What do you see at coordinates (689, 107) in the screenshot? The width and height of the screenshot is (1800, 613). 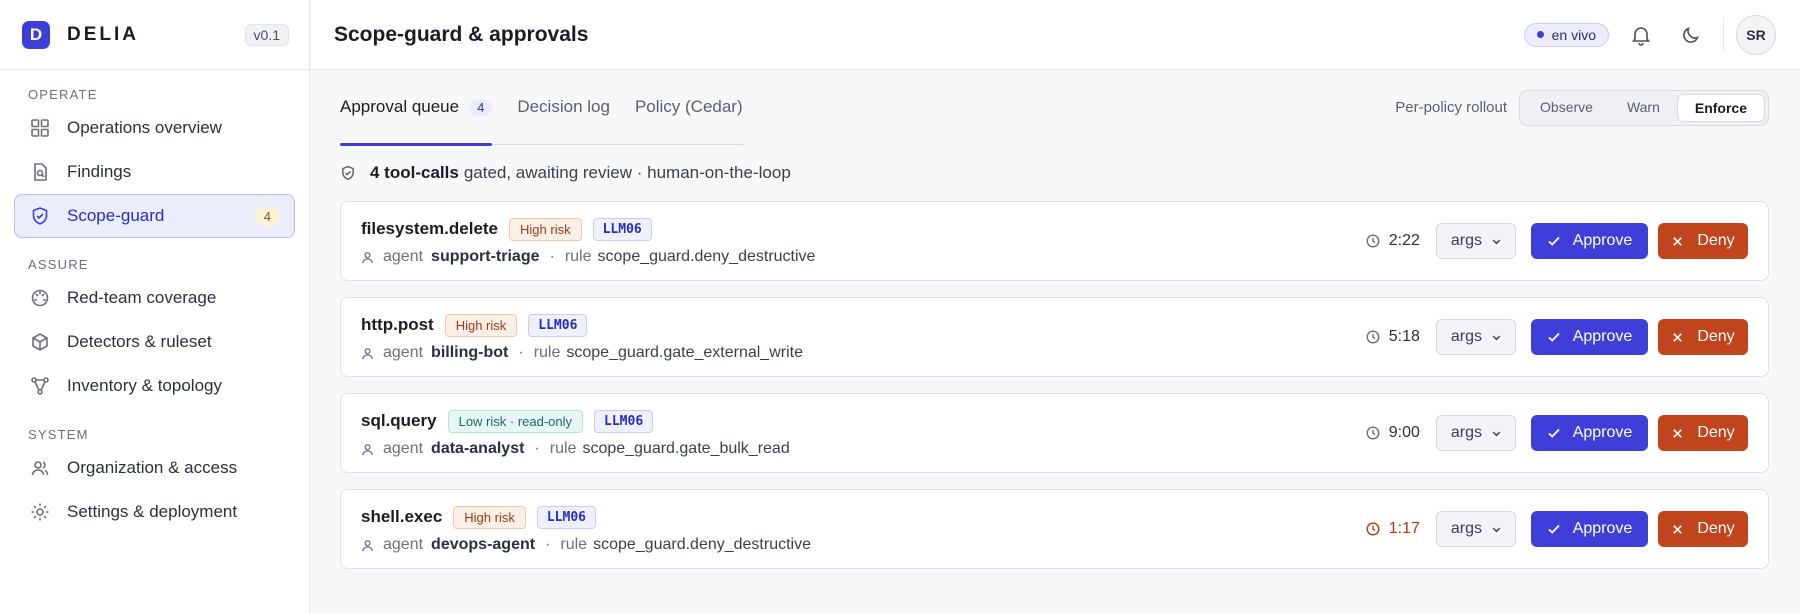 I see `tab-policy-cedar: Policy (Cedar)` at bounding box center [689, 107].